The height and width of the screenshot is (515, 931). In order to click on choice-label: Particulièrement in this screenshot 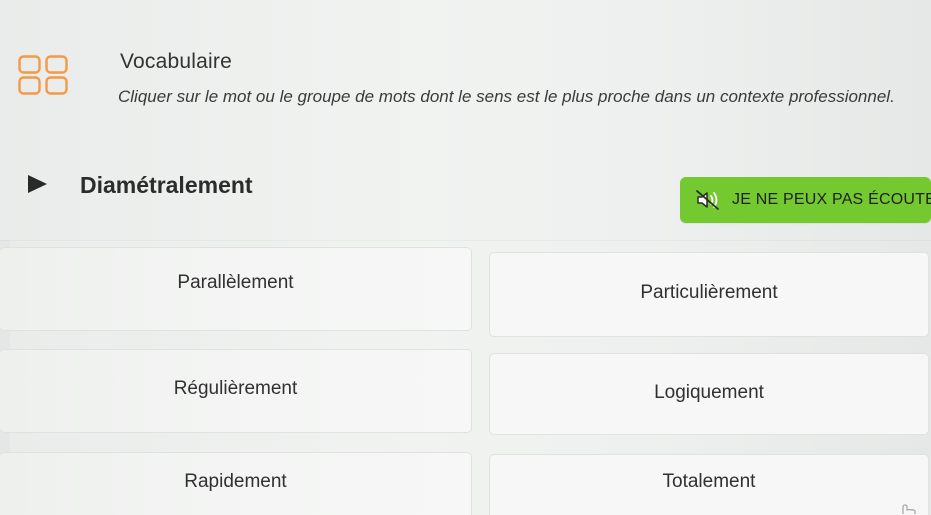, I will do `click(709, 293)`.